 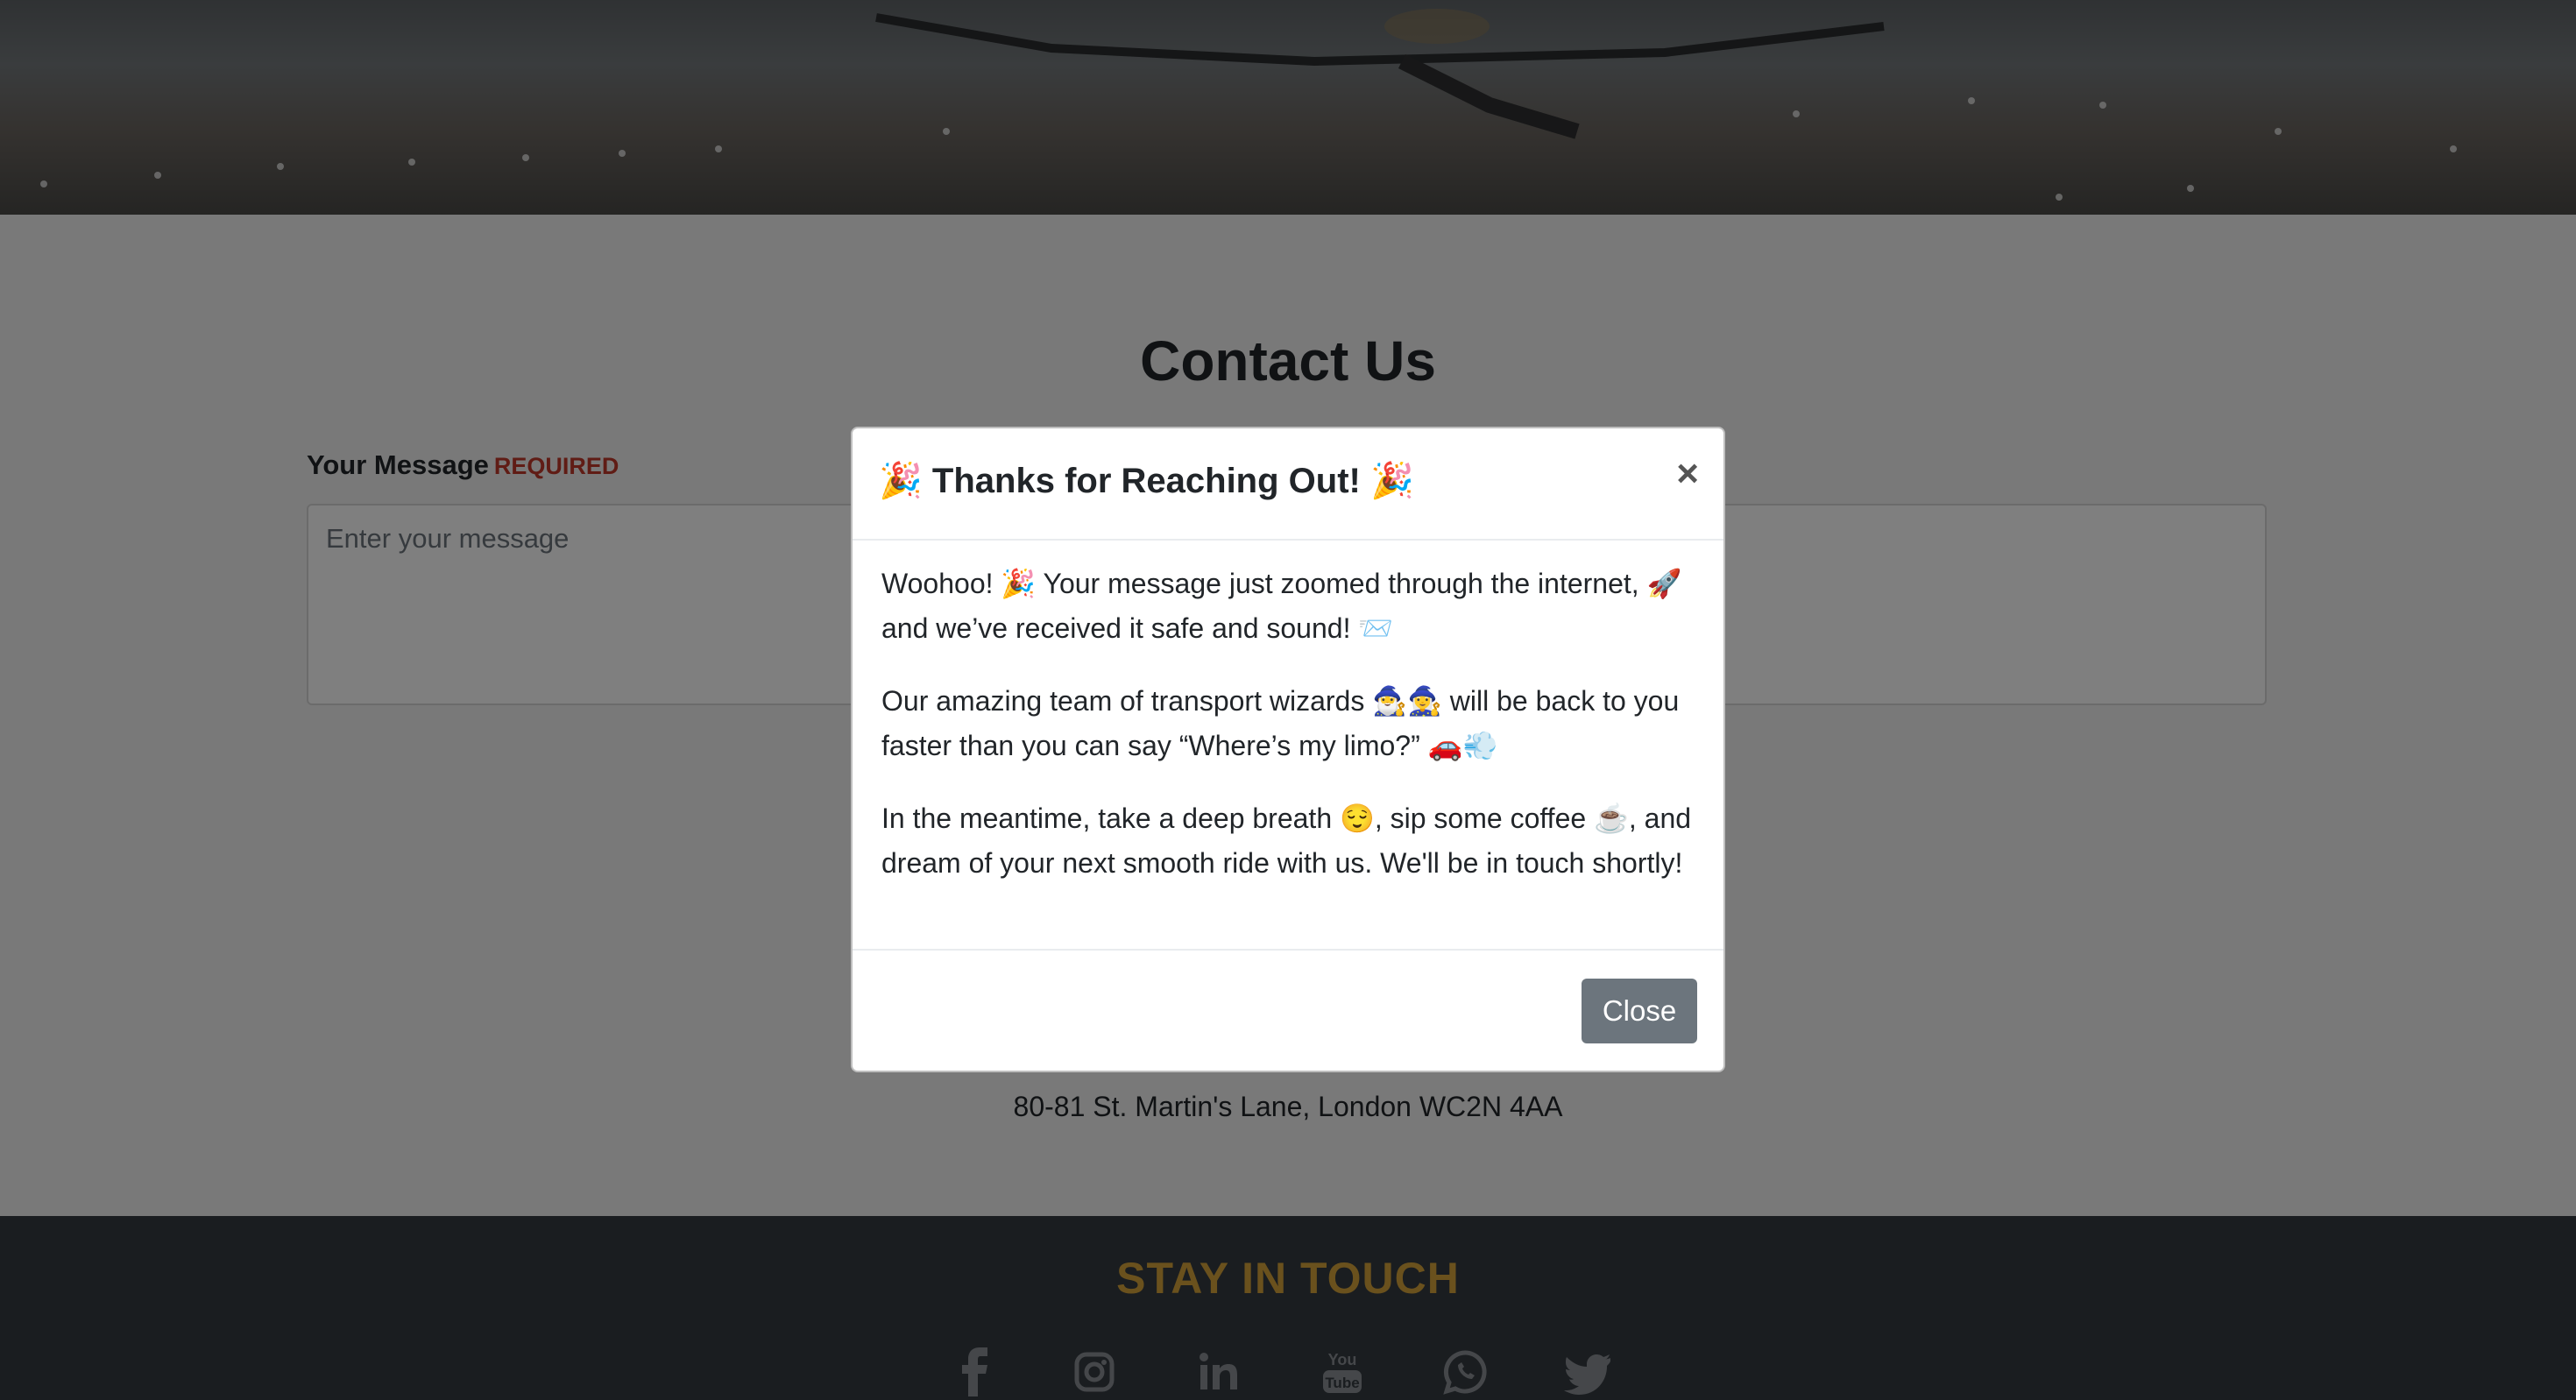 I want to click on modal-header: 🎉 Thanks for Reaching Out! 🎉 ×, so click(x=1288, y=484).